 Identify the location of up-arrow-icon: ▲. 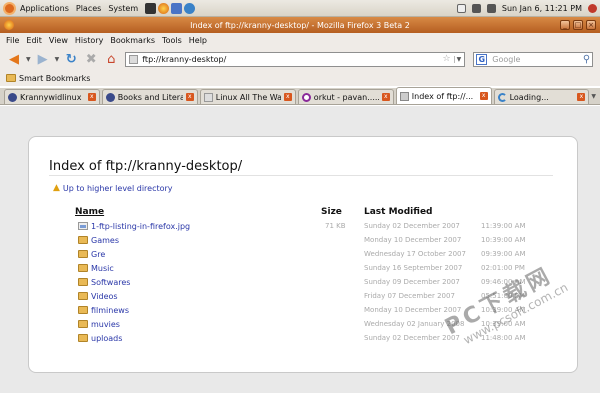
(56, 188).